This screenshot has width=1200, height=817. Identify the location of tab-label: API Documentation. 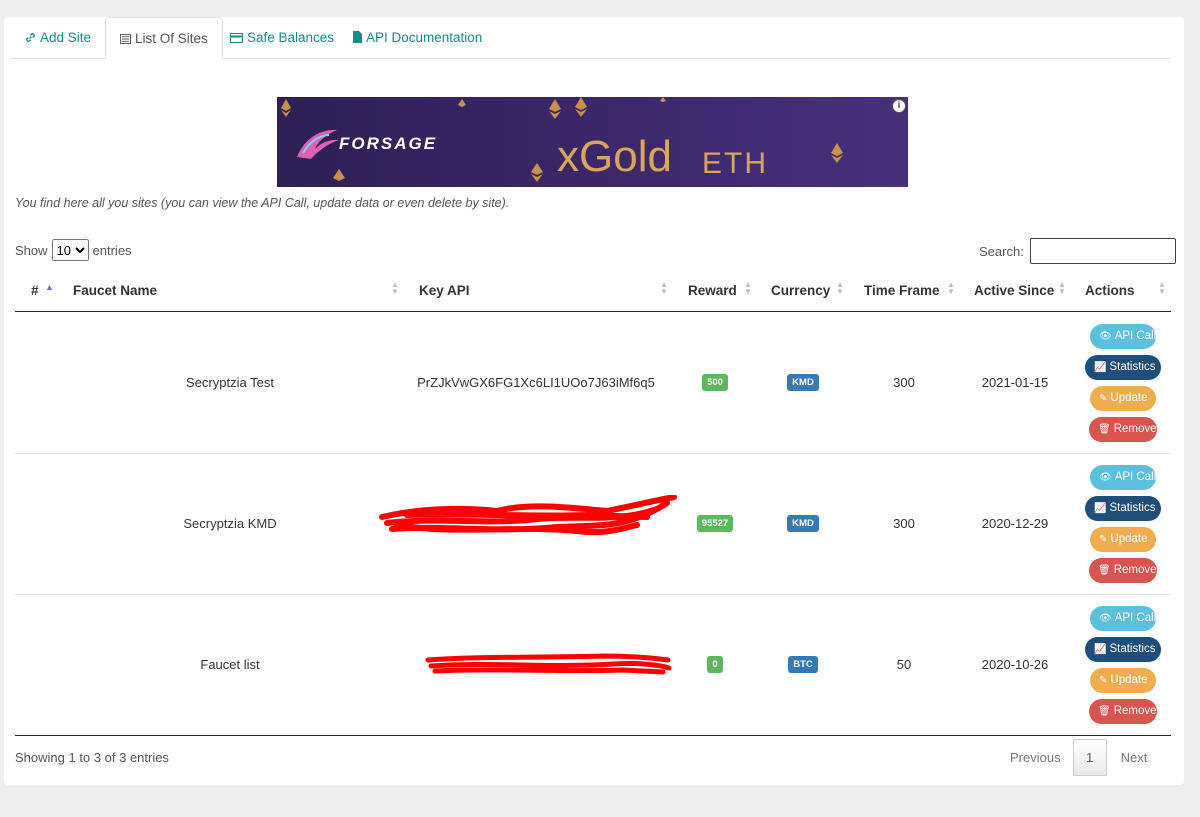
(424, 37).